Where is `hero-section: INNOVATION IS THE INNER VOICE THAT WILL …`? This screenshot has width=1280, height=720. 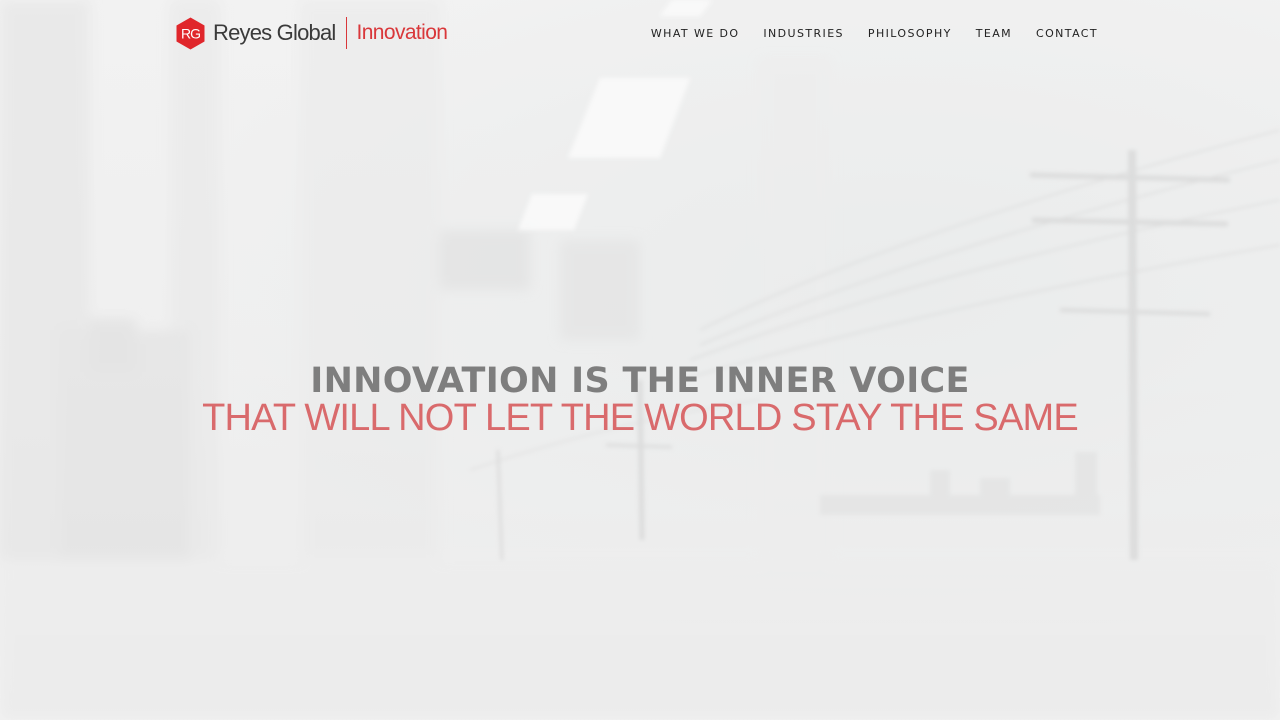 hero-section: INNOVATION IS THE INNER VOICE THAT WILL … is located at coordinates (640, 399).